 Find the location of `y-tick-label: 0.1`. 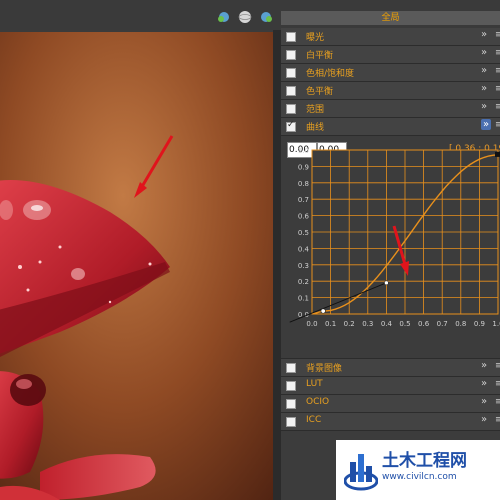

y-tick-label: 0.1 is located at coordinates (303, 299).